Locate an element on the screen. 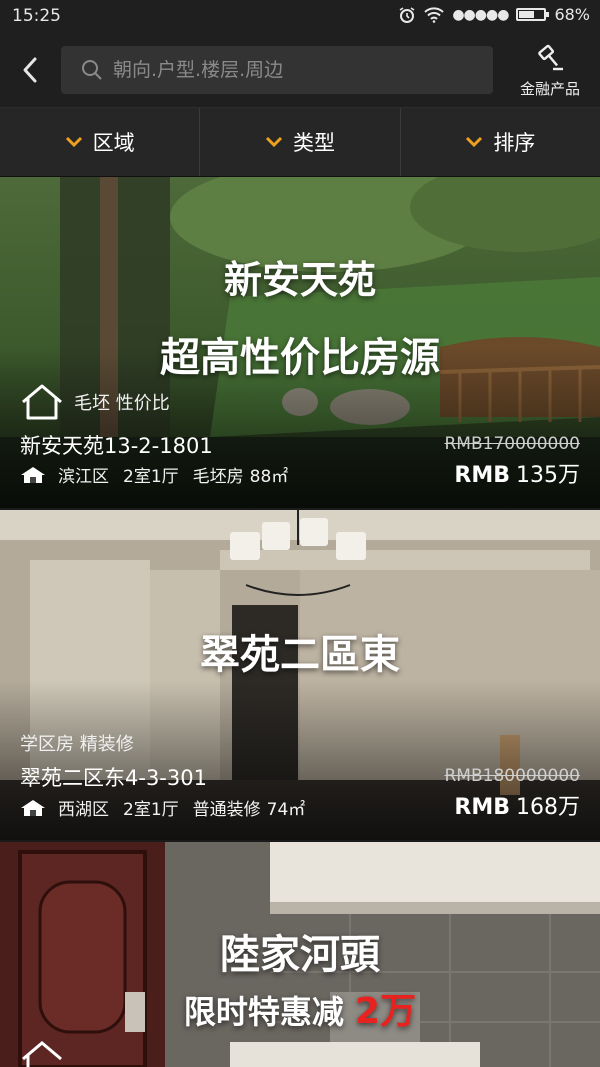 The width and height of the screenshot is (600, 1067). filter-sort: 排序 is located at coordinates (500, 142).